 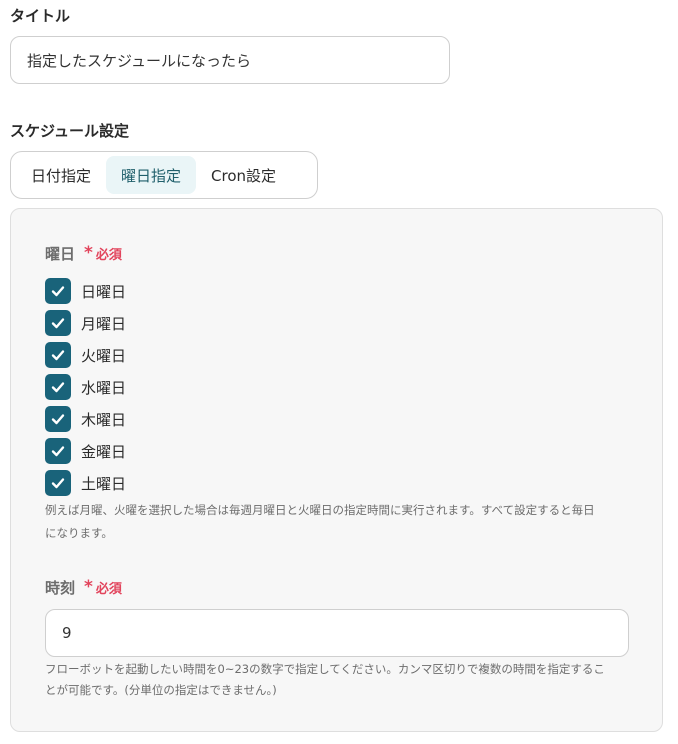 What do you see at coordinates (243, 175) in the screenshot?
I see `tab-cron: Cron設定` at bounding box center [243, 175].